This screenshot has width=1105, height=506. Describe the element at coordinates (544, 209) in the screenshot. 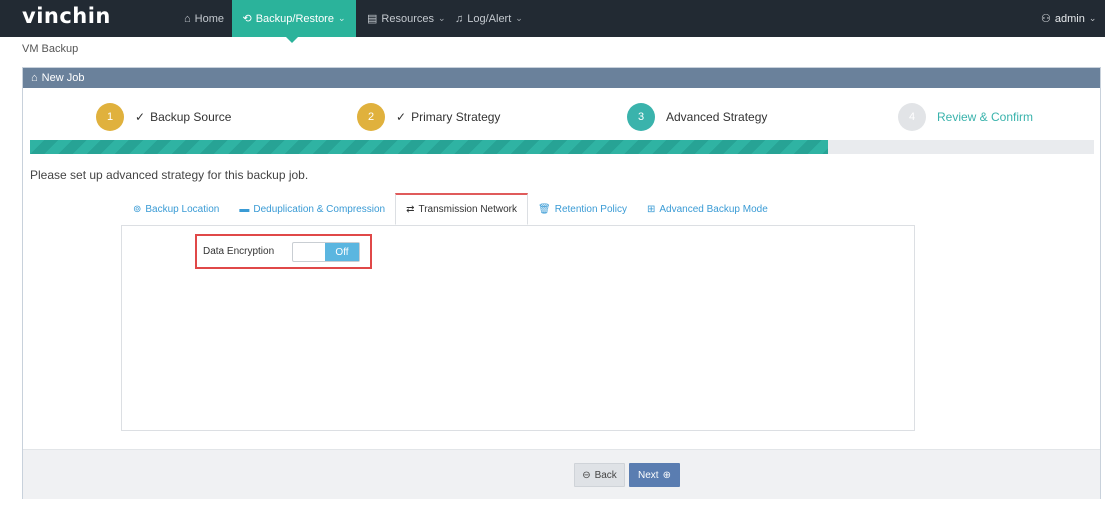

I see `trash-icon: 🗑` at that location.